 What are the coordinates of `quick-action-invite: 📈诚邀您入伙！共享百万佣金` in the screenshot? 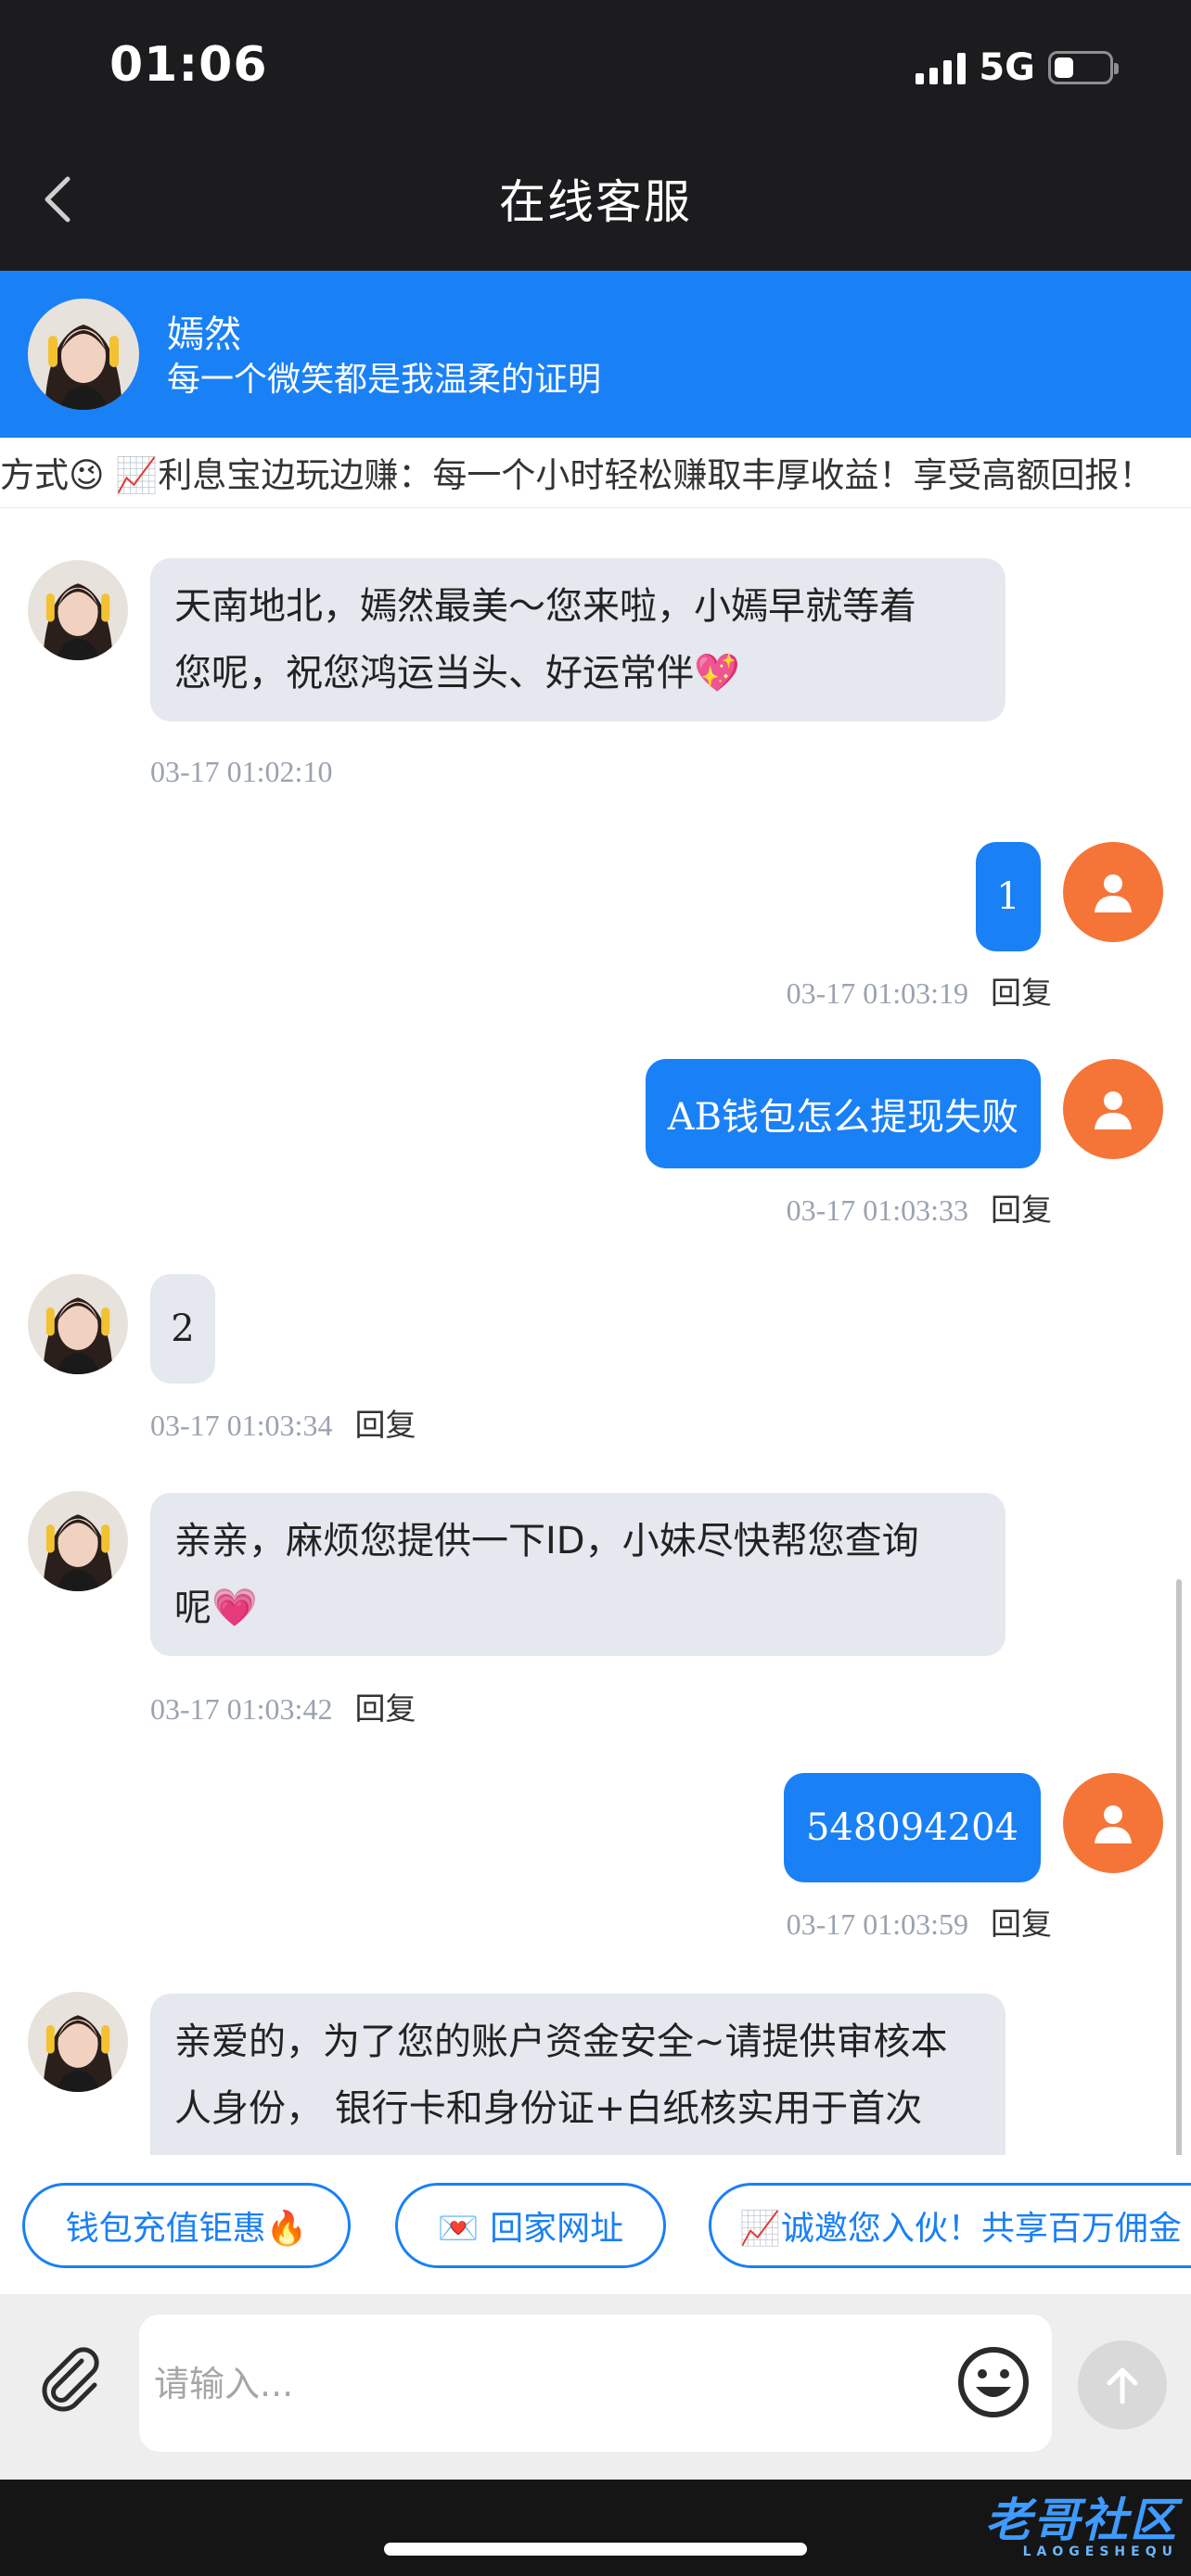 It's located at (950, 2225).